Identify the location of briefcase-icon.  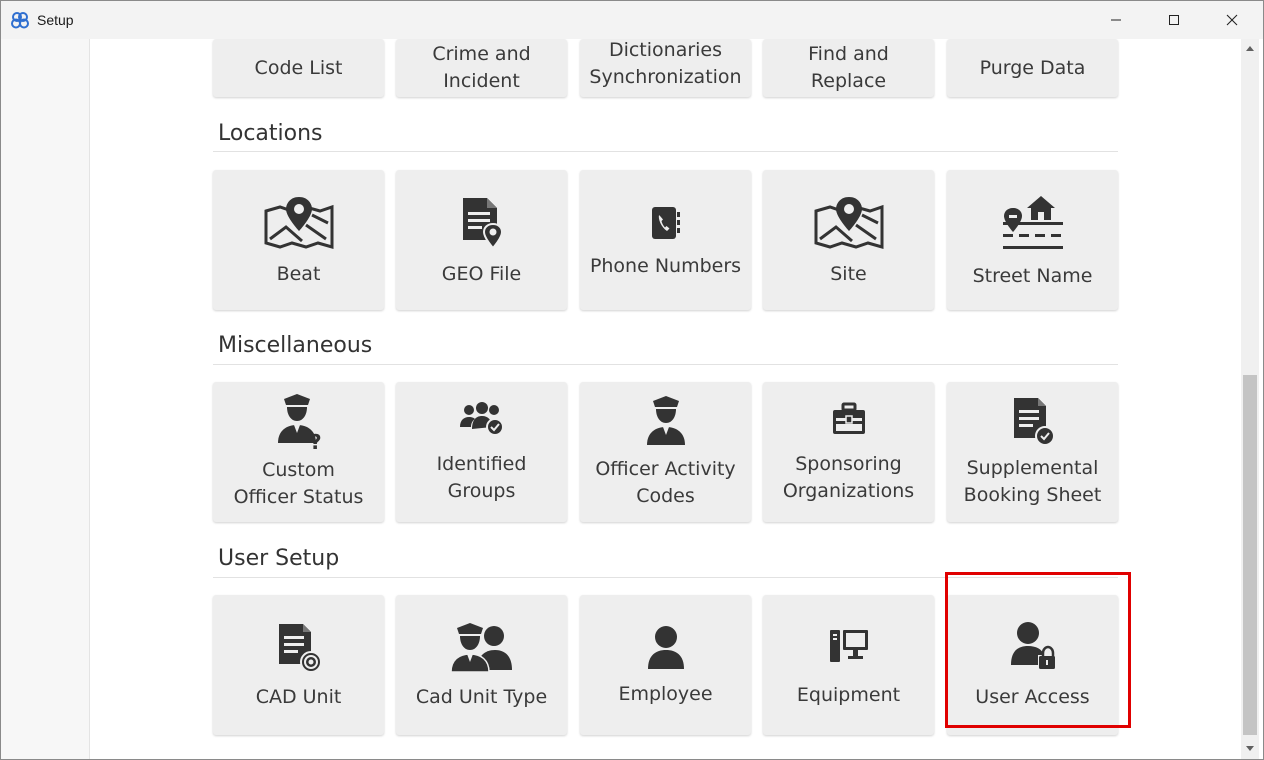
(849, 419).